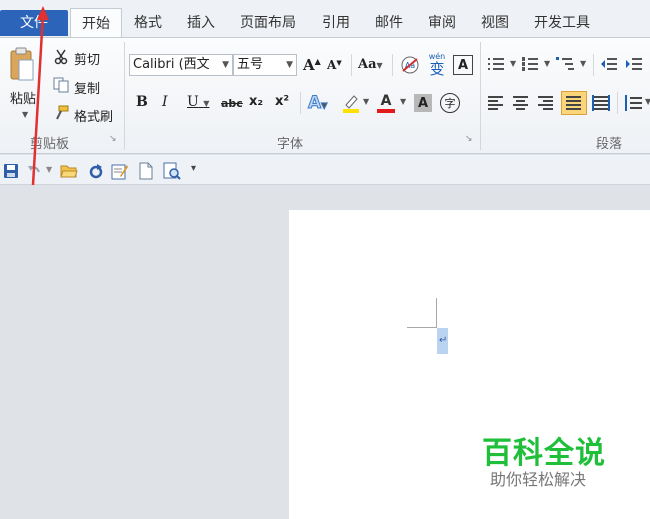  What do you see at coordinates (87, 58) in the screenshot?
I see `cut-button: 剪切` at bounding box center [87, 58].